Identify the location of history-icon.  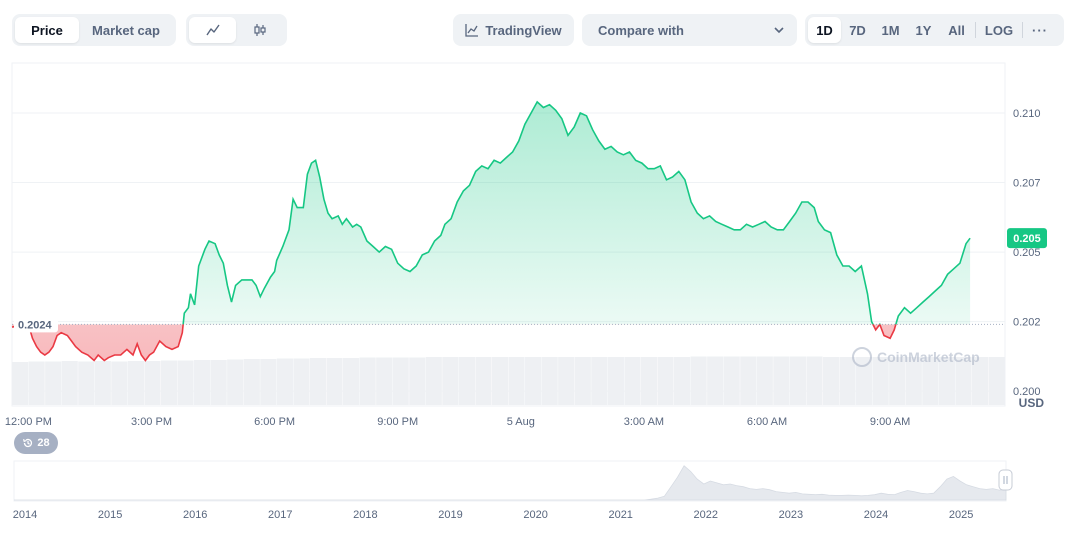
(28, 443).